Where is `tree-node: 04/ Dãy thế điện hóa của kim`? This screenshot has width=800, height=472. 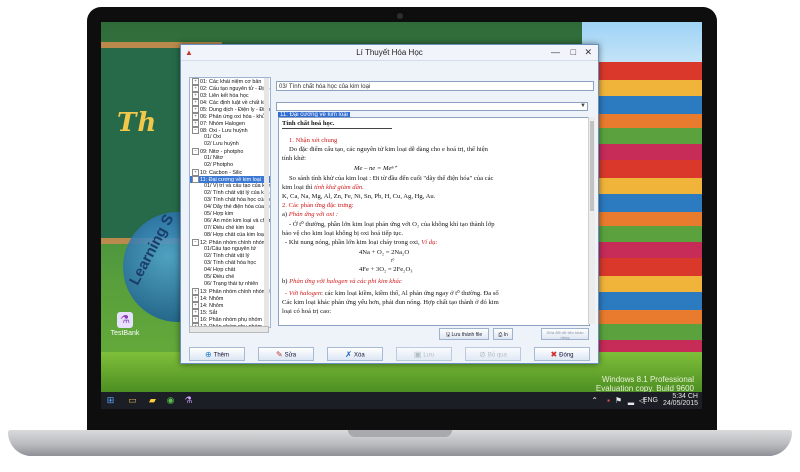
tree-node: 04/ Dãy thế điện hóa của kim is located at coordinates (230, 207).